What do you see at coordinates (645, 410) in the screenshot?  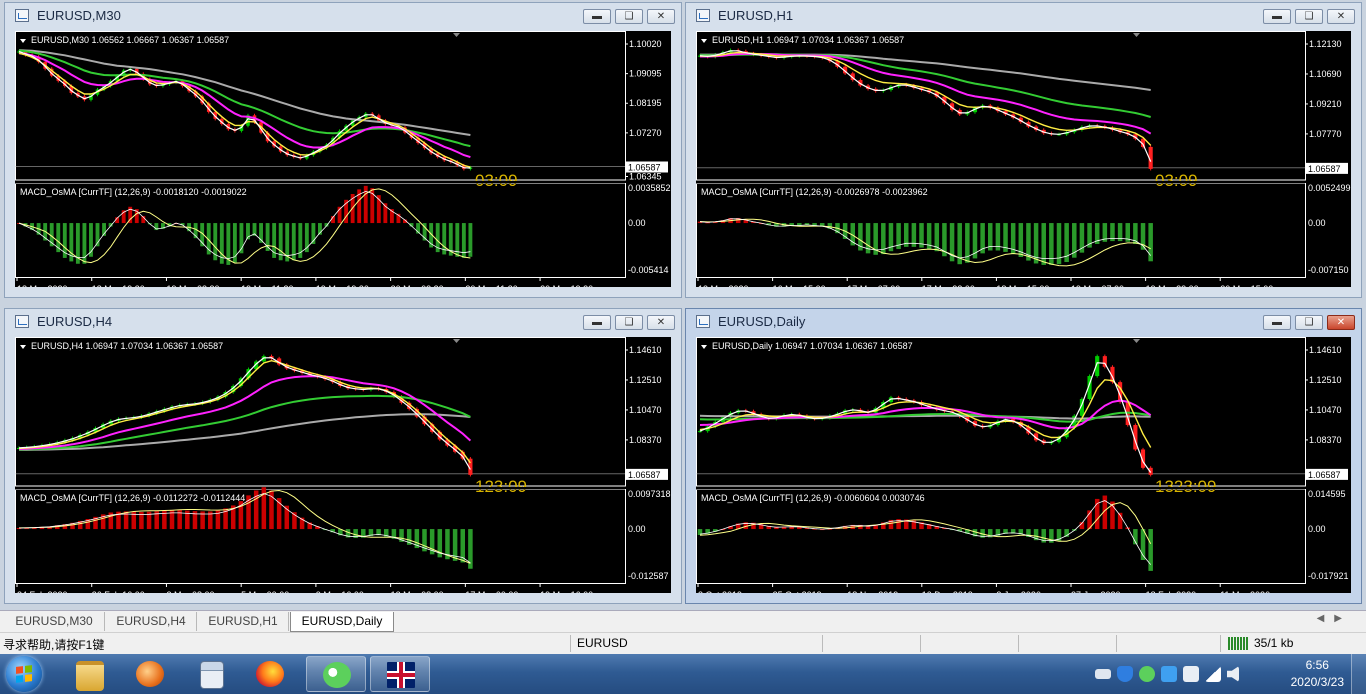 I see `price-axis-label: 1.10470` at bounding box center [645, 410].